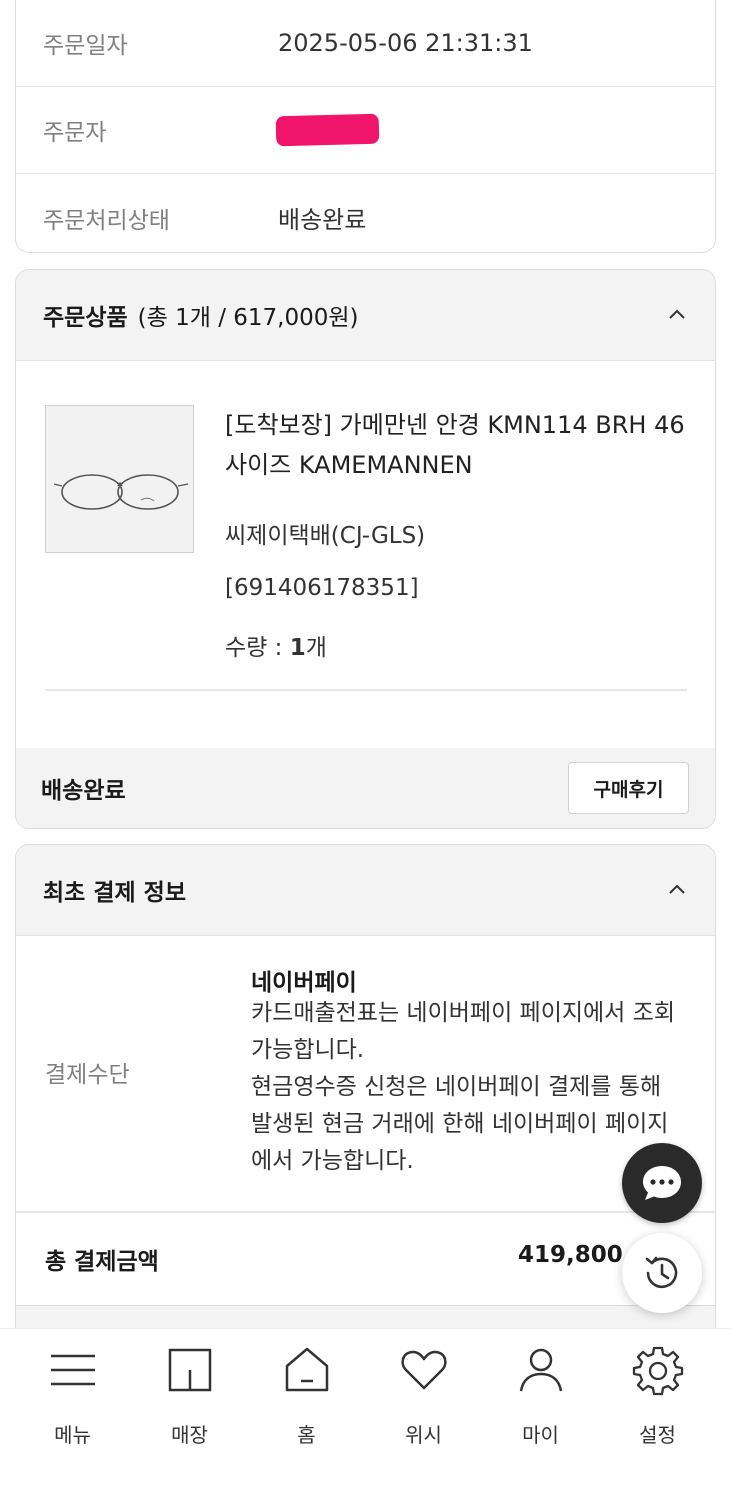  What do you see at coordinates (460, 1124) in the screenshot?
I see `payment-description-line: 발생된 현금 거래에 한해 네이버페이 페이지` at bounding box center [460, 1124].